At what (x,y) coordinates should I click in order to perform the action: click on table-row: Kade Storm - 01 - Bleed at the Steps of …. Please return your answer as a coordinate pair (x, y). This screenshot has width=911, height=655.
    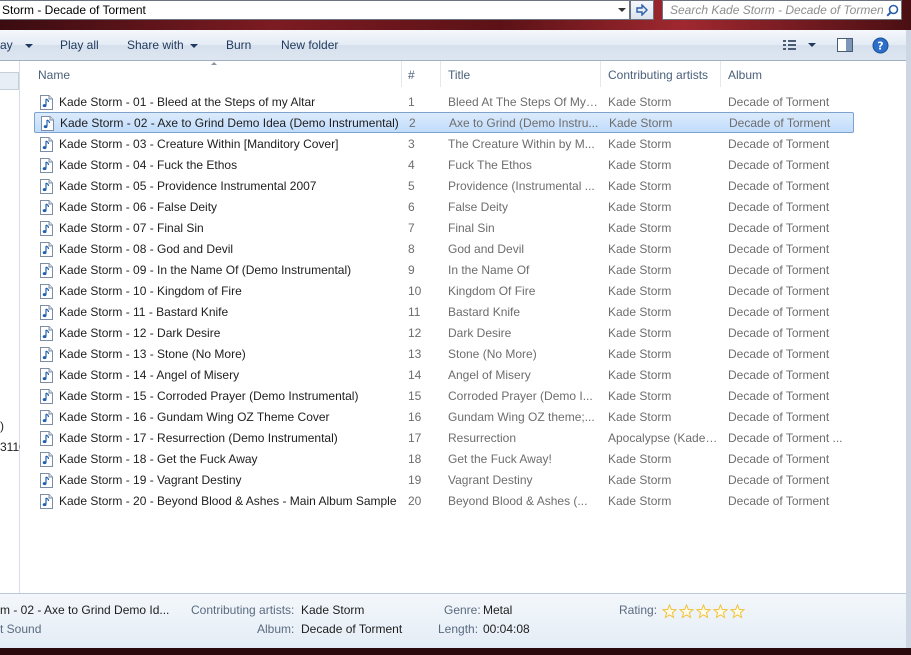
    Looking at the image, I should click on (444, 102).